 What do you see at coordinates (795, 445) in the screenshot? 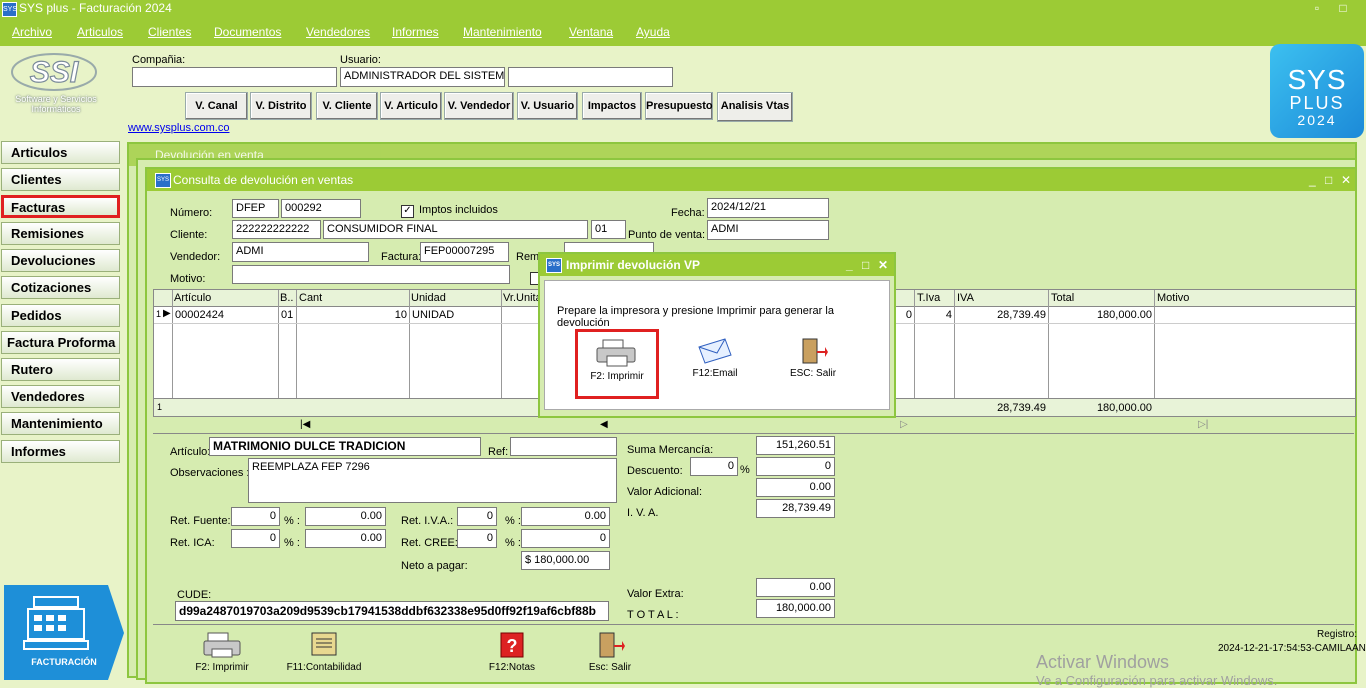
I see `suma-field: 151,260.51` at bounding box center [795, 445].